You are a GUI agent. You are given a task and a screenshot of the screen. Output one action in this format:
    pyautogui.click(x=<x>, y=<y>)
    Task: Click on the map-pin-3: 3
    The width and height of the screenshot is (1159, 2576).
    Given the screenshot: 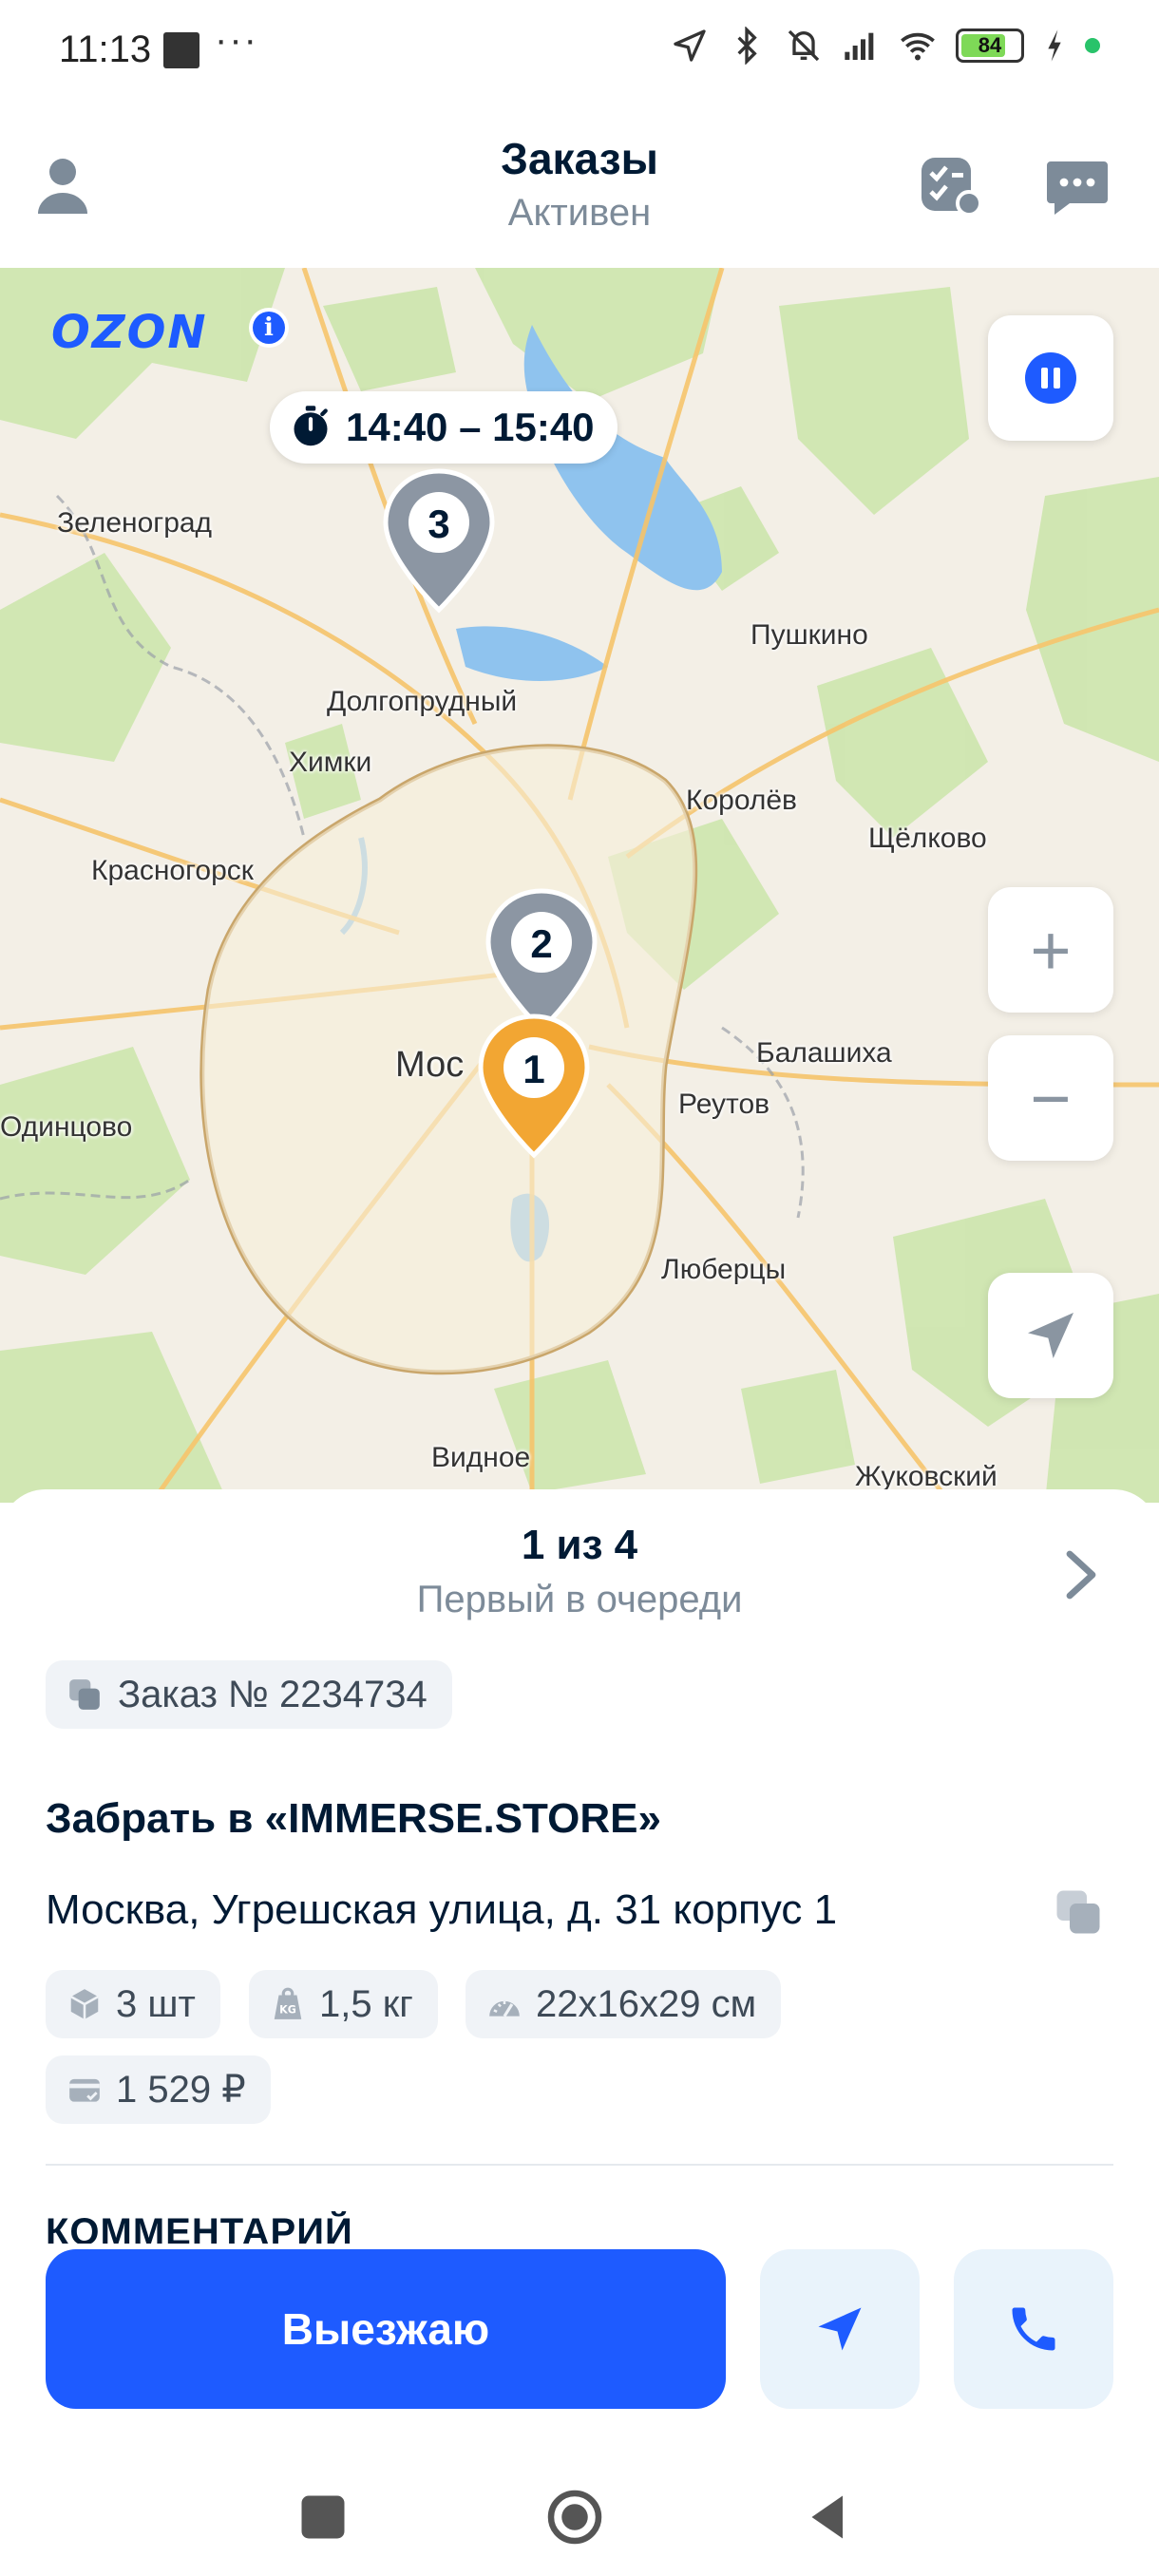 What is the action you would take?
    pyautogui.click(x=439, y=543)
    